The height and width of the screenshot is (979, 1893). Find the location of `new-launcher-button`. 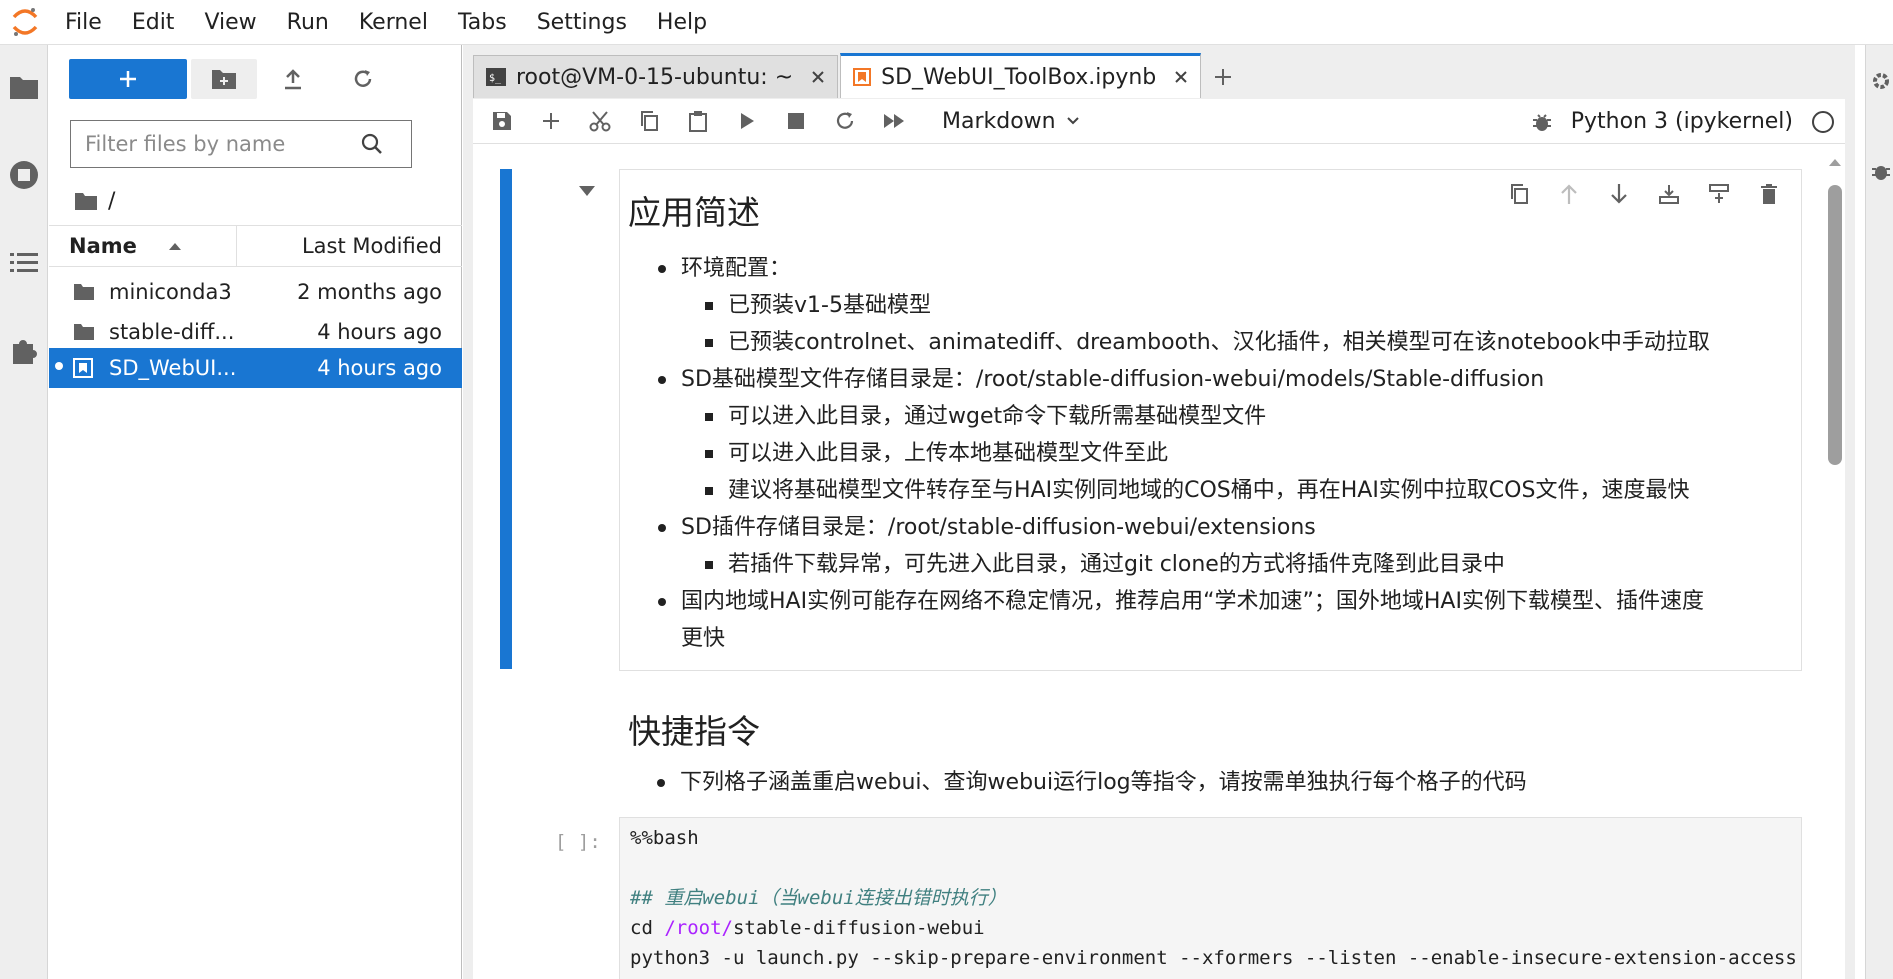

new-launcher-button is located at coordinates (128, 79).